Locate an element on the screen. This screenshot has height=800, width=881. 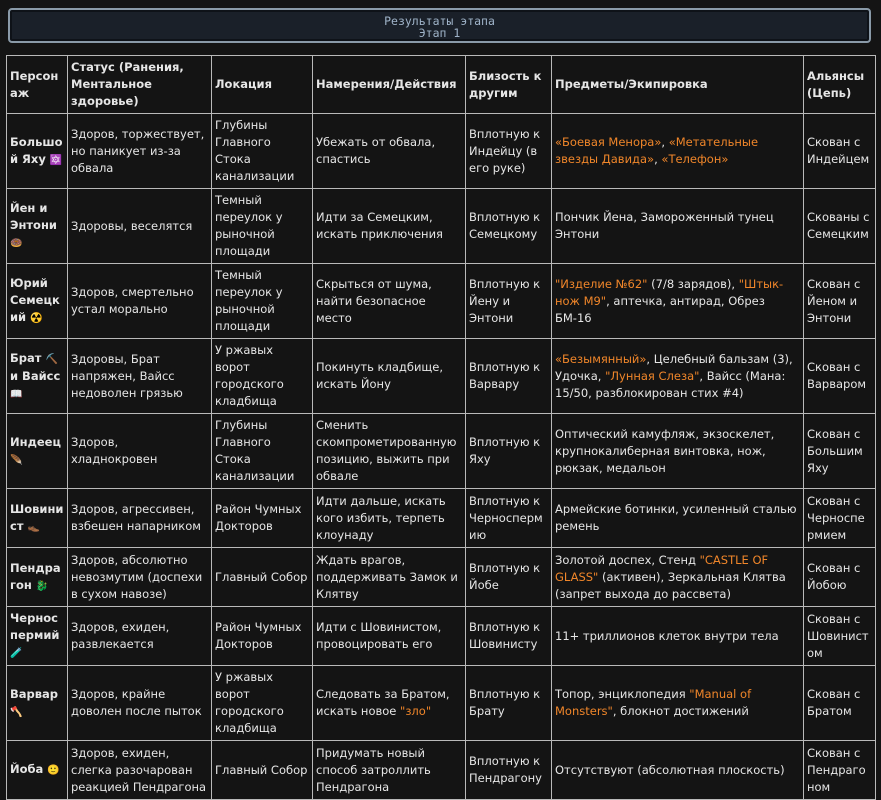
col-header-items: Предметы/Экипировка is located at coordinates (677, 84).